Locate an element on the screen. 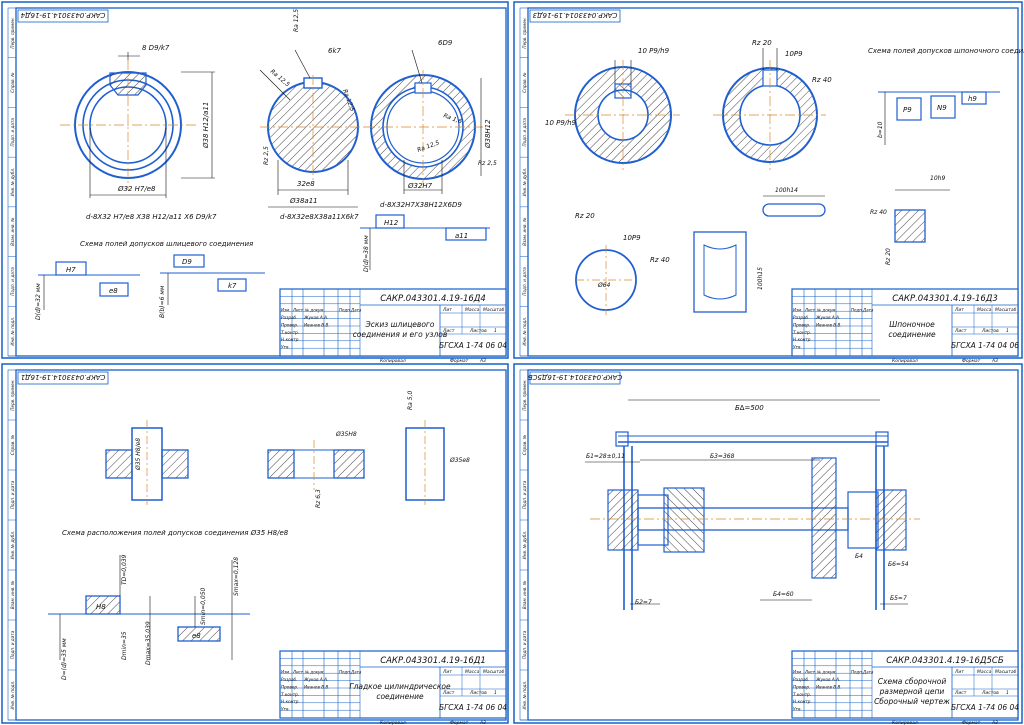 The height and width of the screenshot is (725, 1024). dim-hole-35: Ø35H8 is located at coordinates (346, 434).